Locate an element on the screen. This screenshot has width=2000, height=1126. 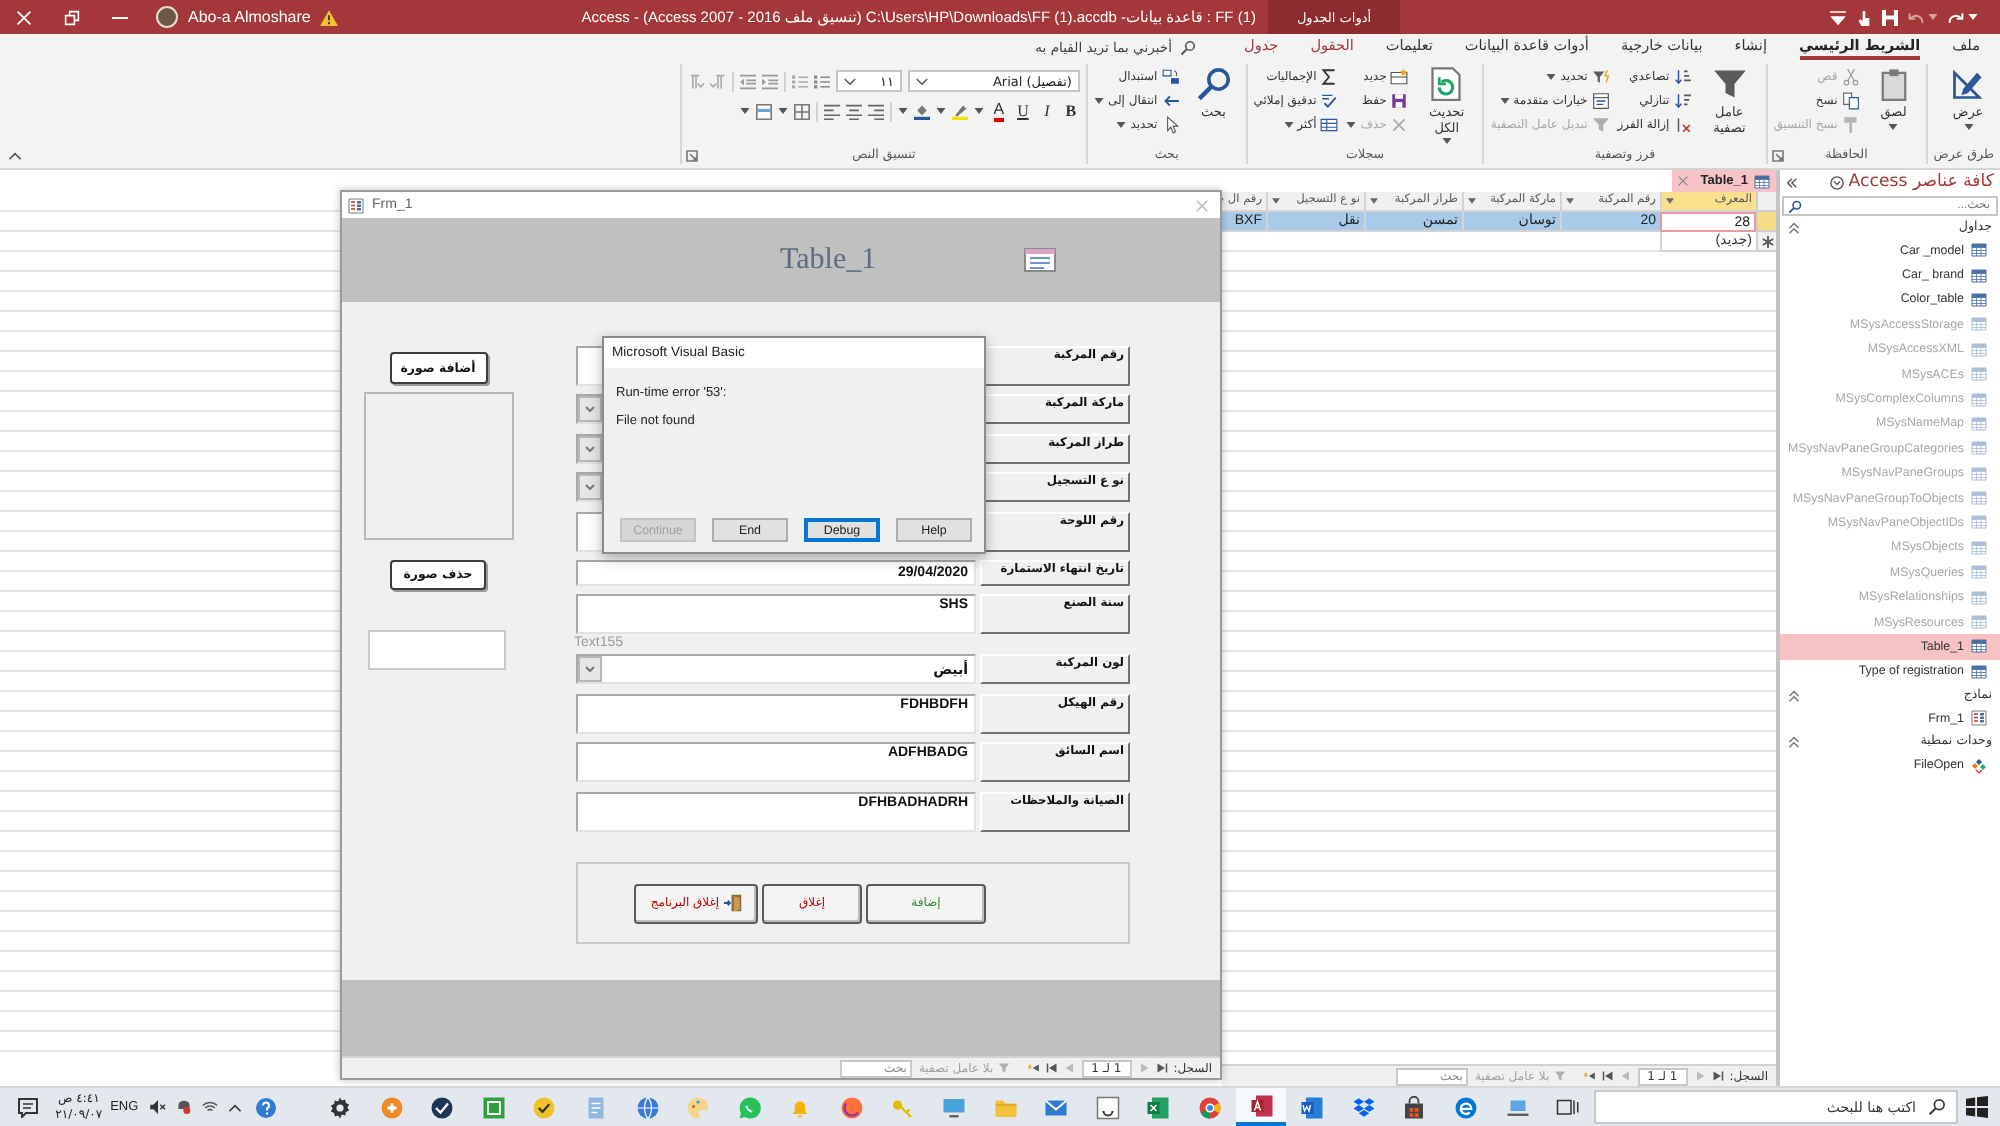
dropdown-circle-icon is located at coordinates (1837, 182).